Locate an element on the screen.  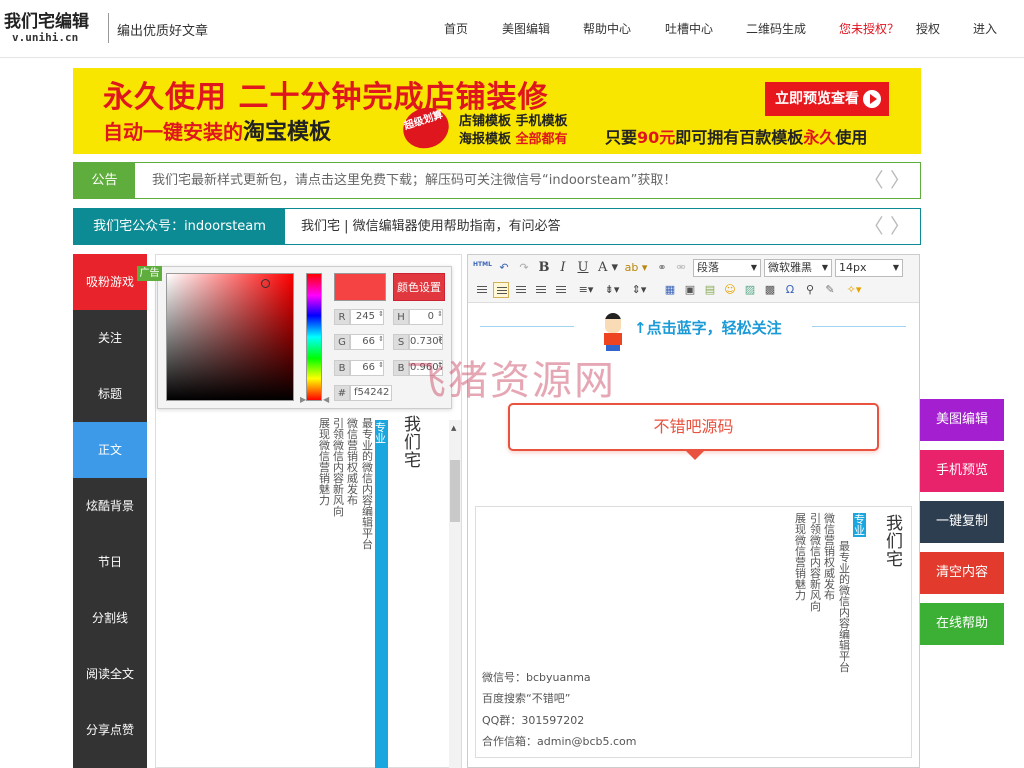
save-icon: ▩ is located at coordinates (770, 290).